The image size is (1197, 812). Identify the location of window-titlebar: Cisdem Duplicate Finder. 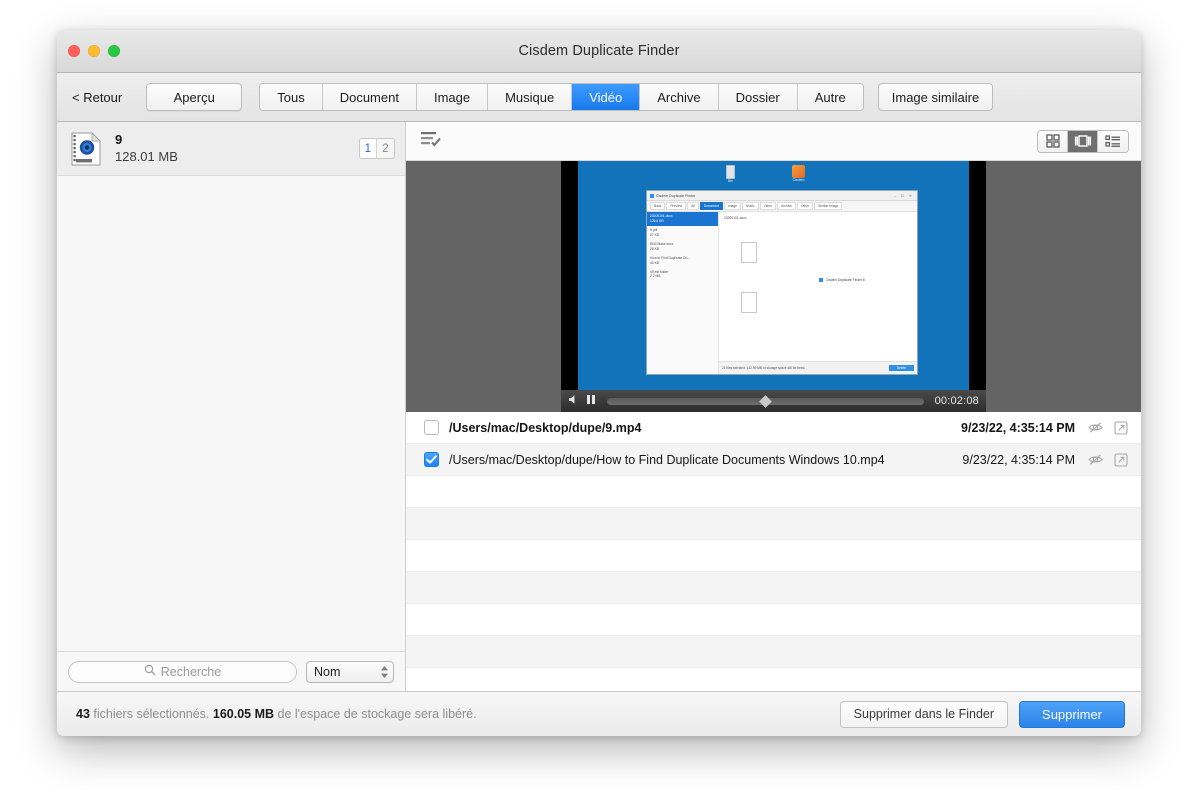
(599, 51).